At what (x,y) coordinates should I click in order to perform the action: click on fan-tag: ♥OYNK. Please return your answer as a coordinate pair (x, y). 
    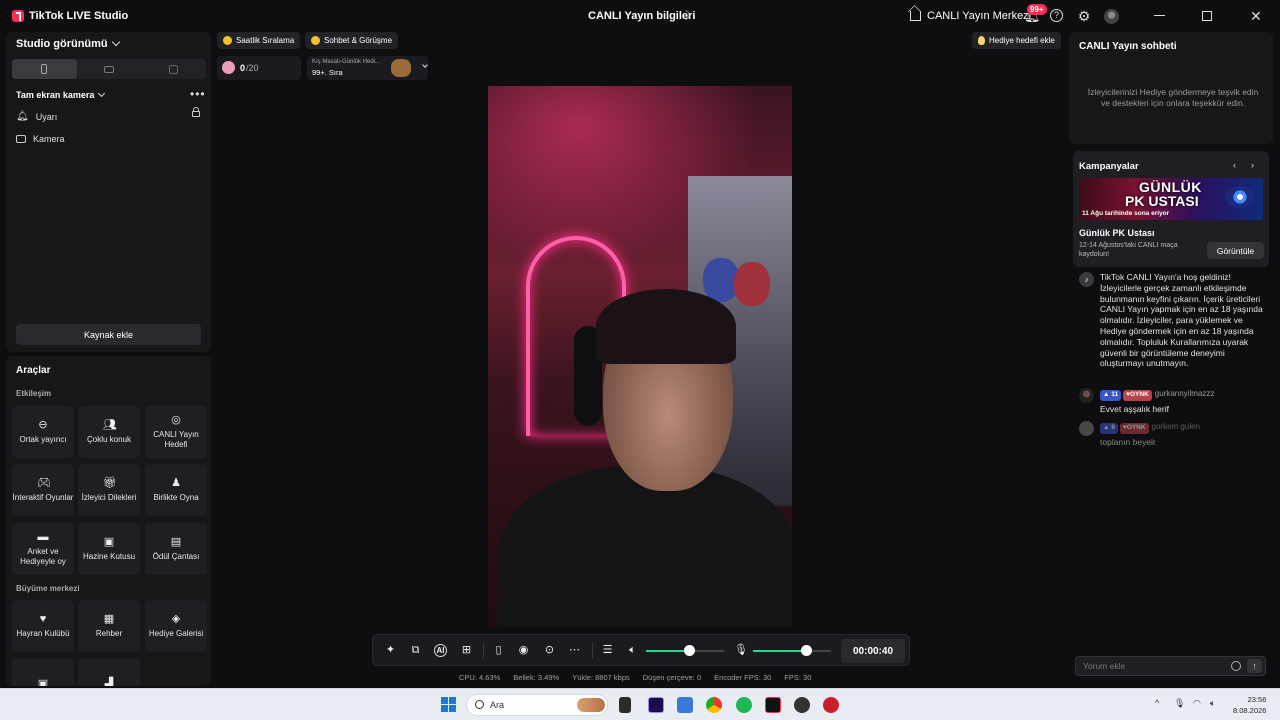
    Looking at the image, I should click on (1134, 428).